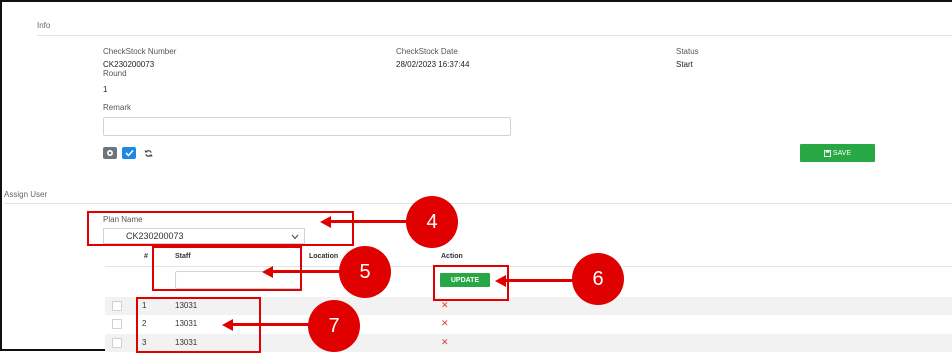 This screenshot has height=353, width=952. Describe the element at coordinates (334, 326) in the screenshot. I see `callout-7: 7` at that location.